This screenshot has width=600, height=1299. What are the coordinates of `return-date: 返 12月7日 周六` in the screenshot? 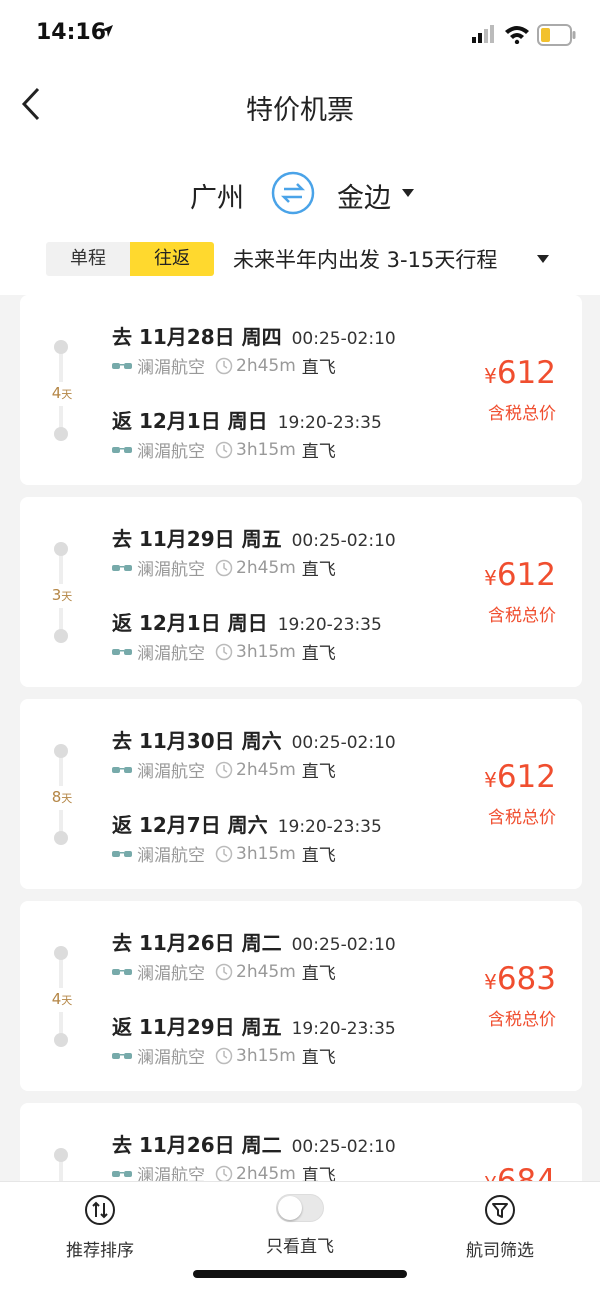 It's located at (190, 825).